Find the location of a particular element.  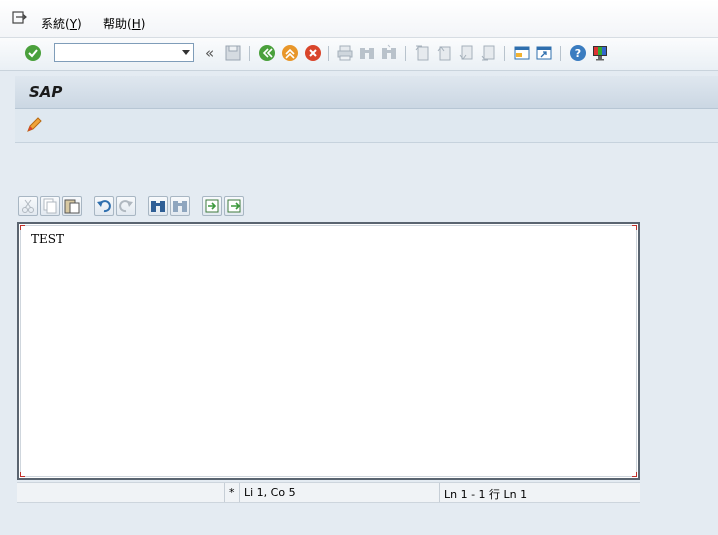

print-icon is located at coordinates (345, 53).